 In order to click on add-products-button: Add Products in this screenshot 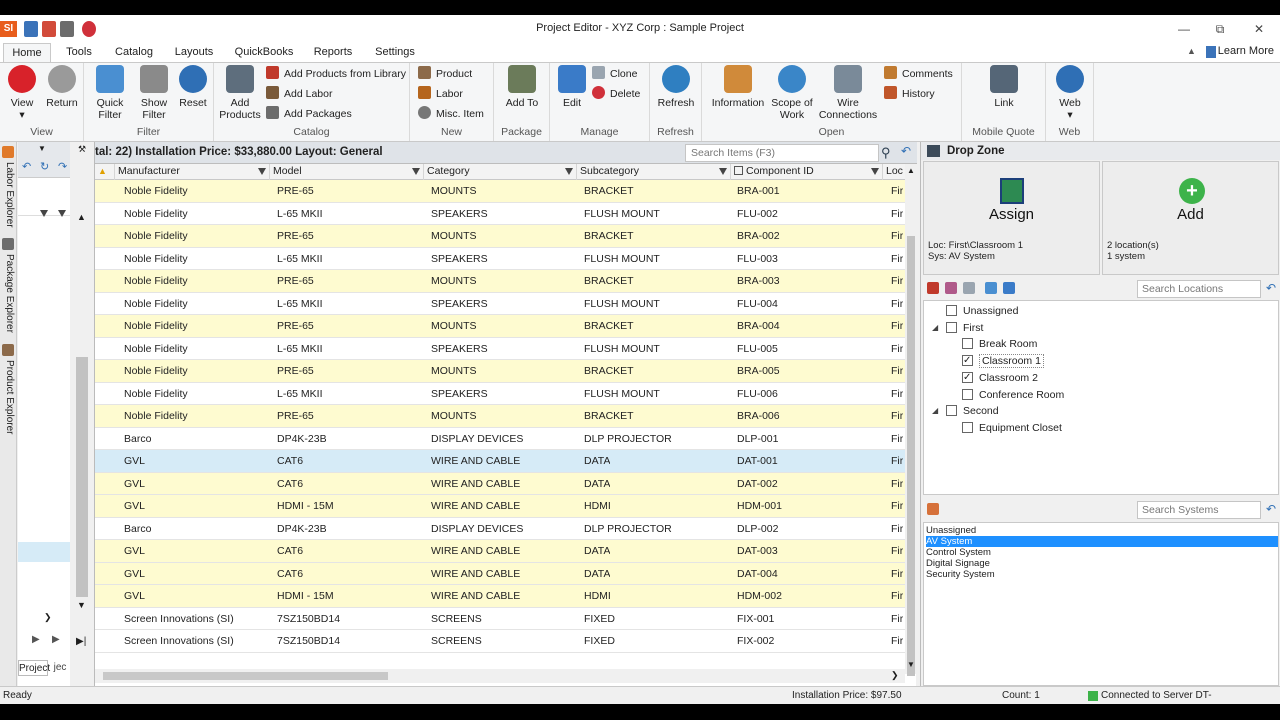, I will do `click(240, 93)`.